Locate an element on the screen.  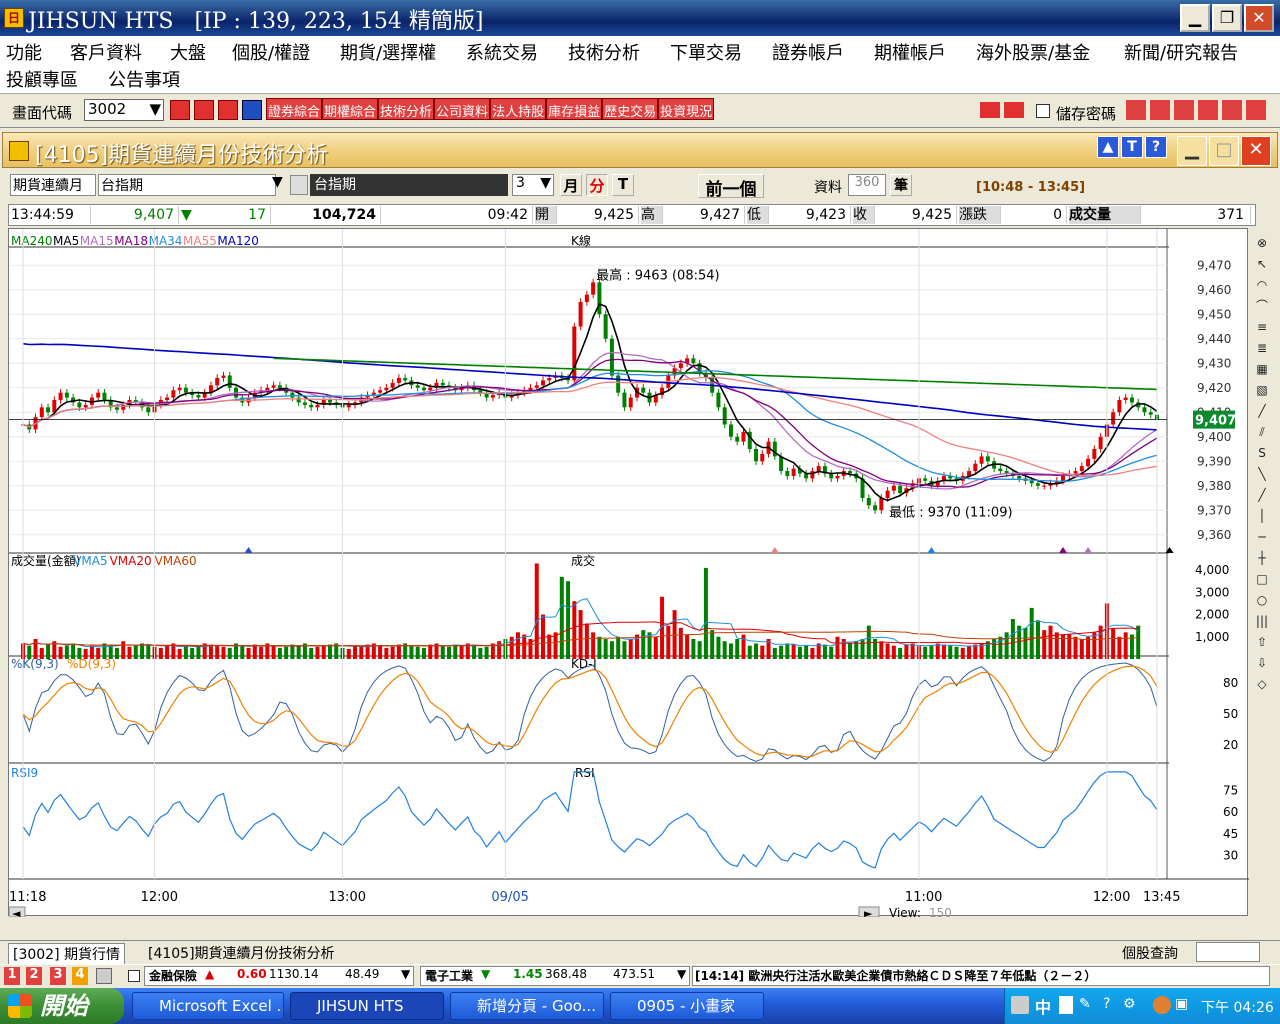
lock-icon is located at coordinates (104, 976).